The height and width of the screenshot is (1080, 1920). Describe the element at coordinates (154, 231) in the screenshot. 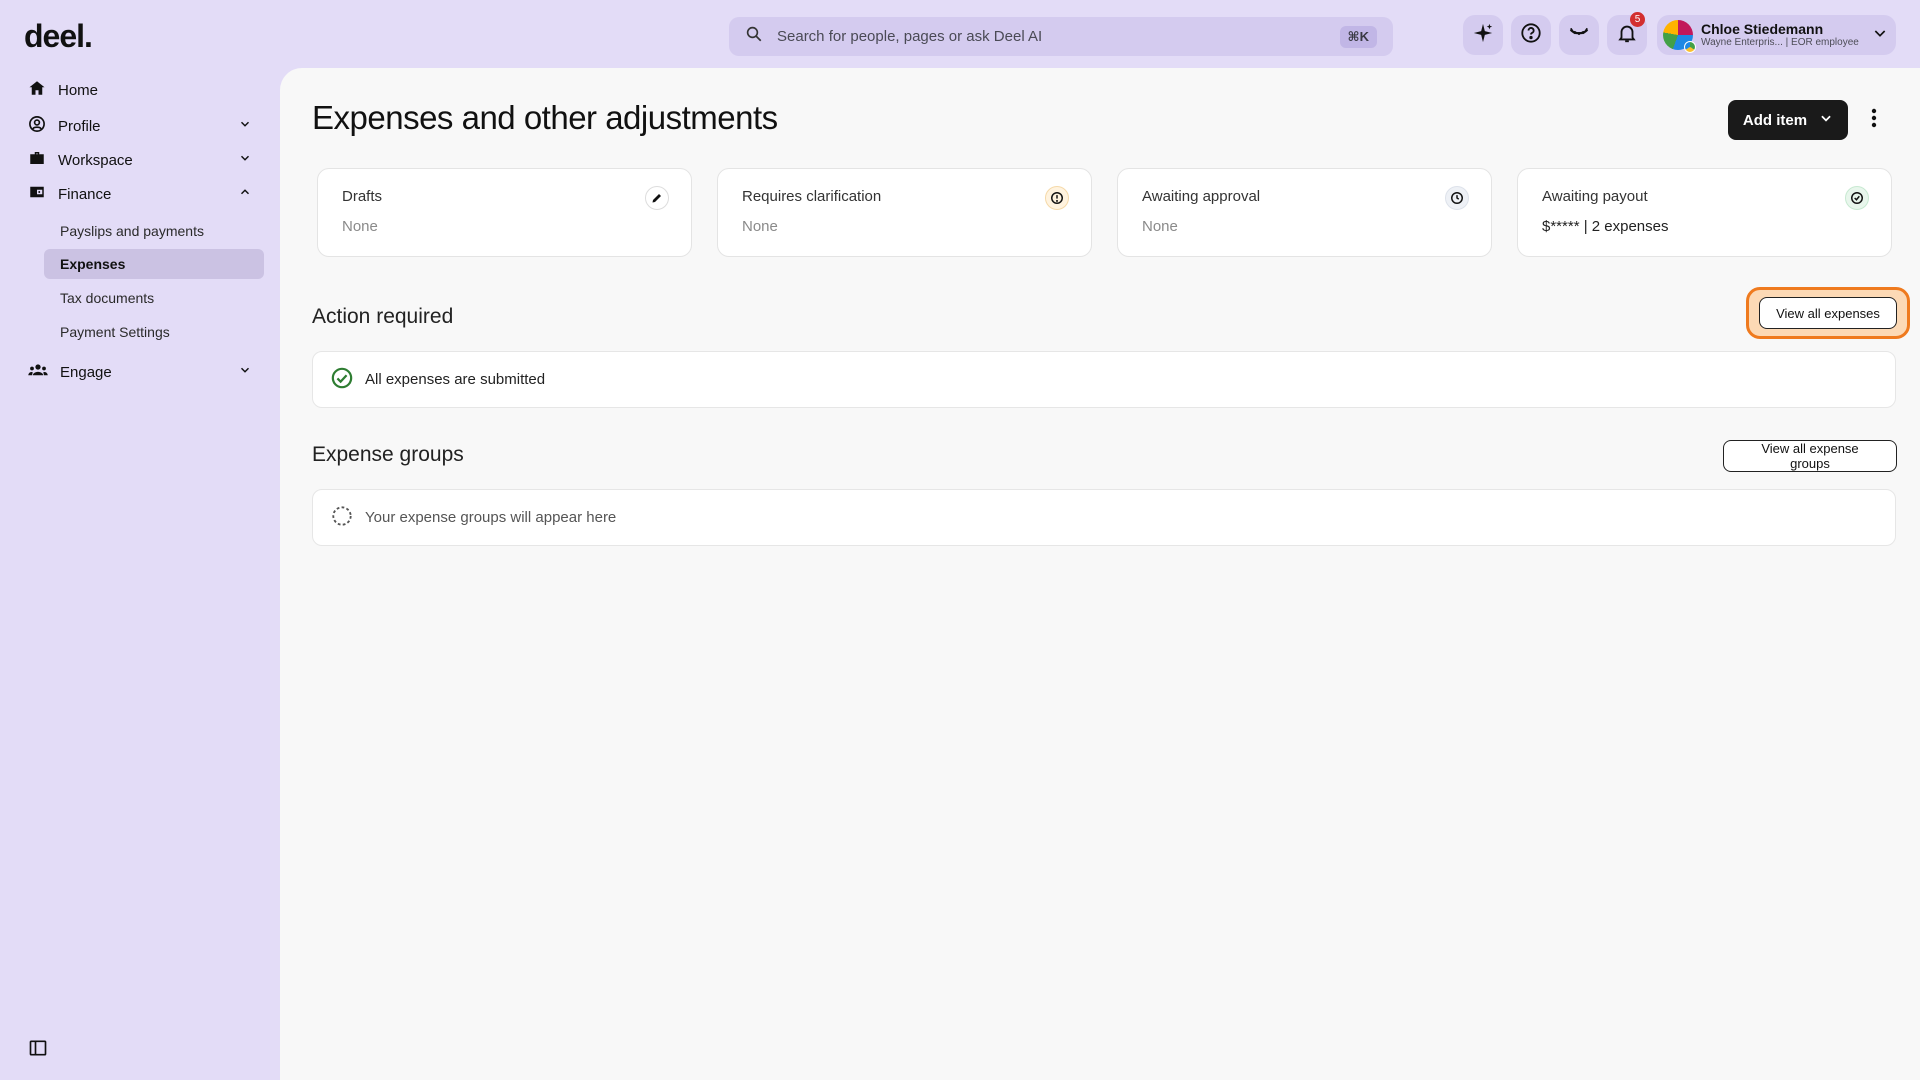

I see `sidebar-subitem-payslips: Payslips and payments` at that location.